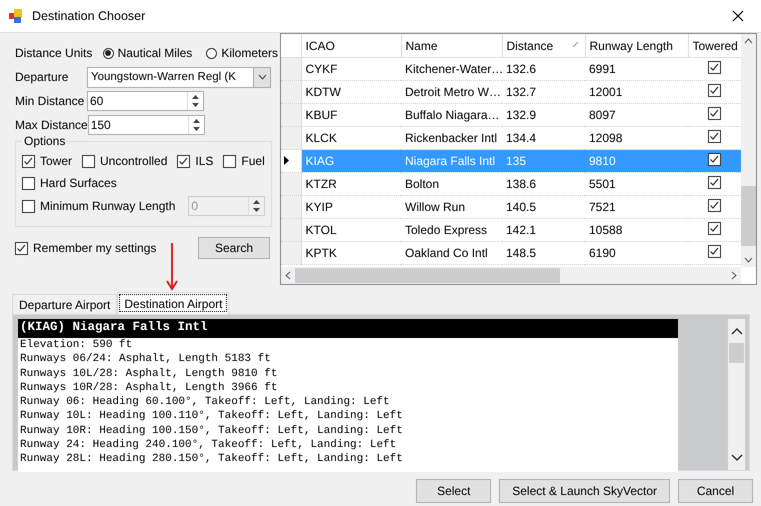 This screenshot has width=761, height=506. What do you see at coordinates (204, 161) in the screenshot?
I see `checkbox-label: ILS` at bounding box center [204, 161].